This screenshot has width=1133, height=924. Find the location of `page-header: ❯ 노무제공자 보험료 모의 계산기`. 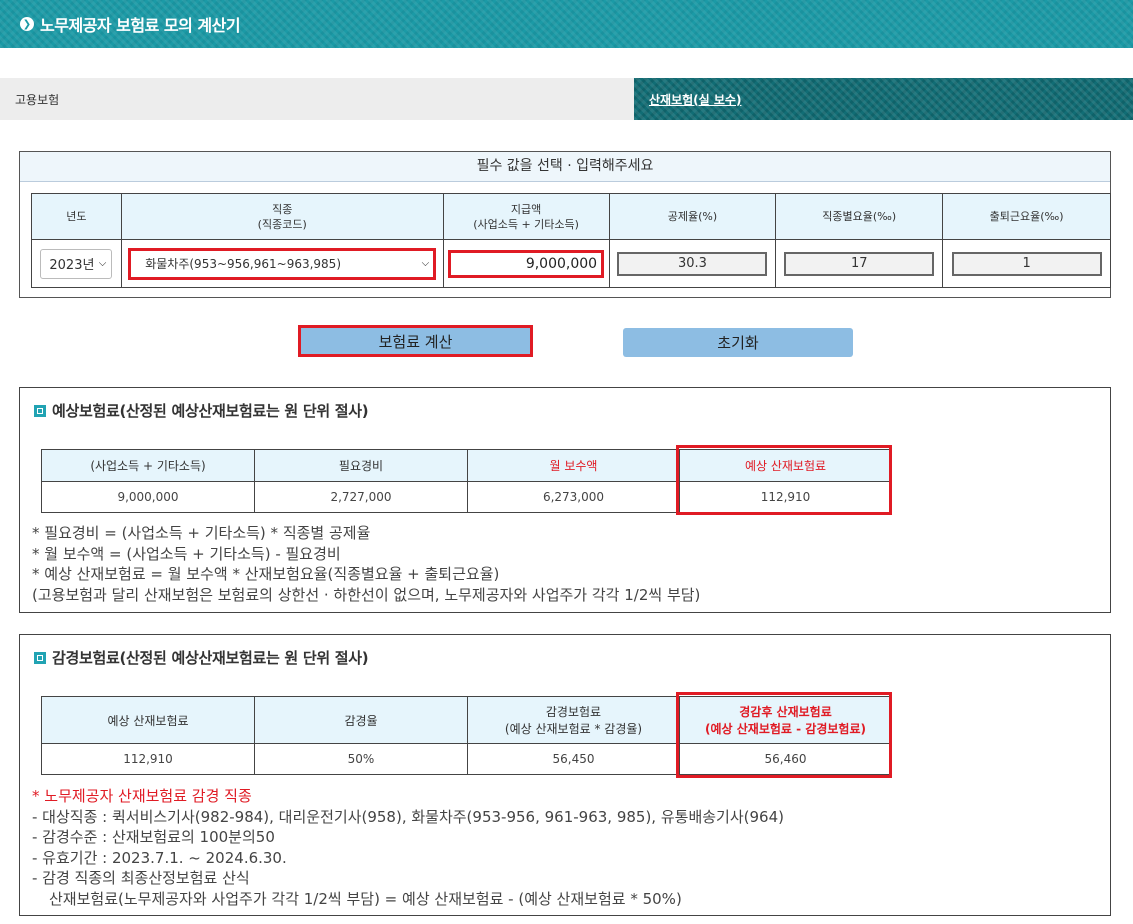

page-header: ❯ 노무제공자 보험료 모의 계산기 is located at coordinates (566, 24).